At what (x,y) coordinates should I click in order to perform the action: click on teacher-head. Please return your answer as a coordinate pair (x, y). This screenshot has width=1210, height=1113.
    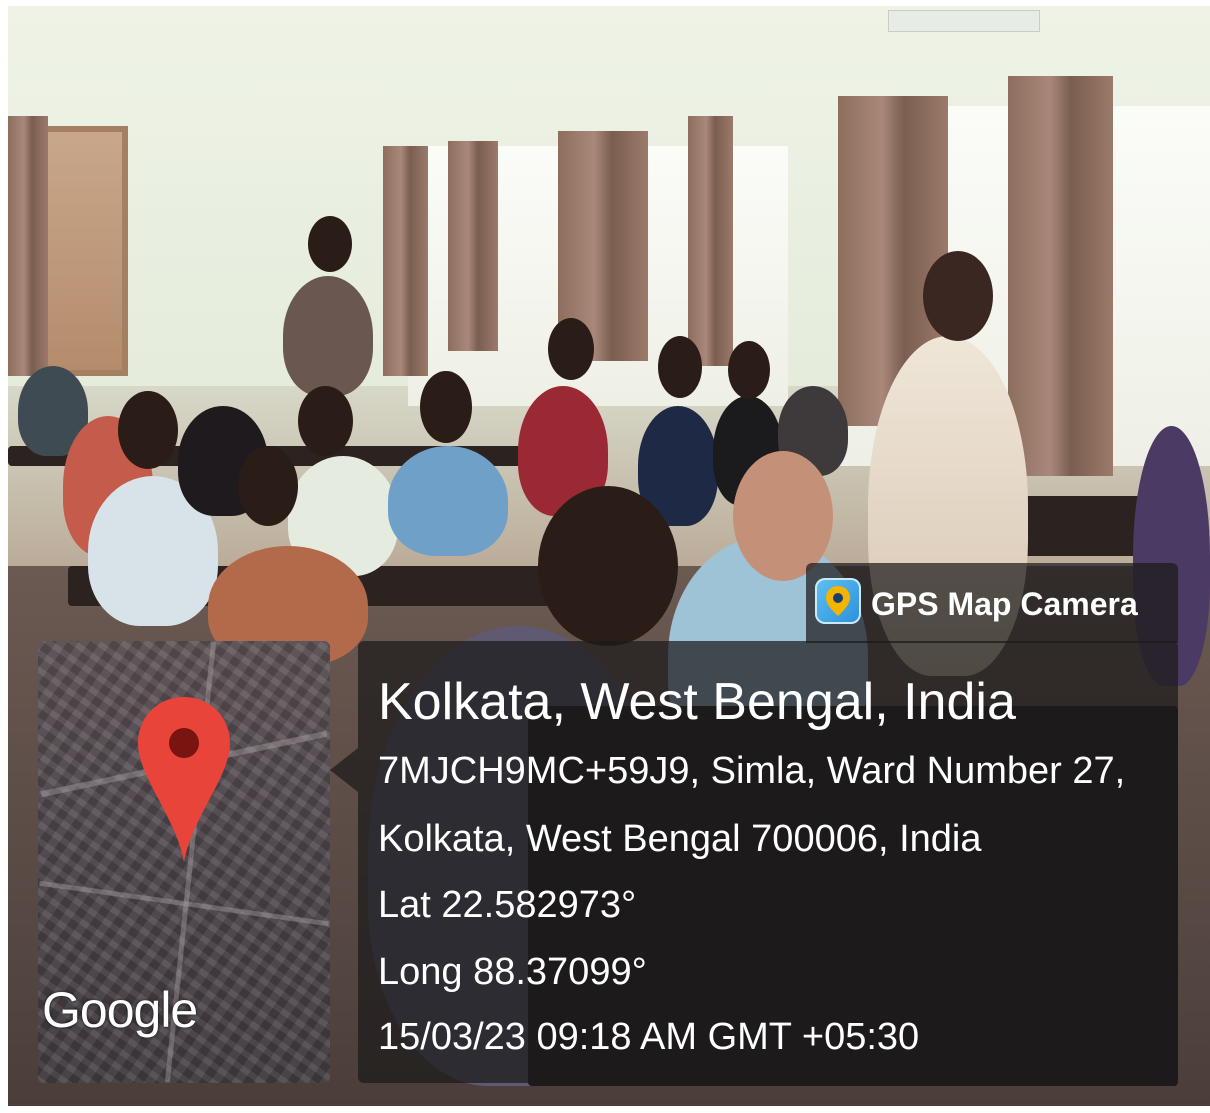
    Looking at the image, I should click on (958, 296).